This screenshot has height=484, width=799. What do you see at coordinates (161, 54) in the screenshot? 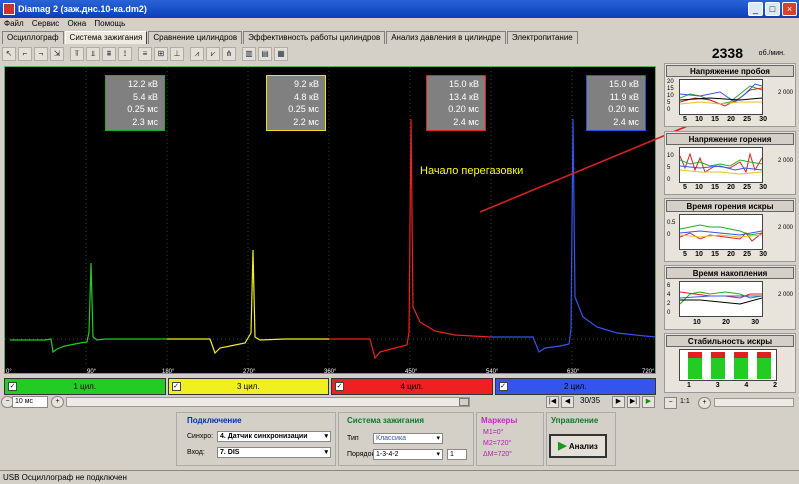
I see `grid-tool-icon: ⊞` at bounding box center [161, 54].